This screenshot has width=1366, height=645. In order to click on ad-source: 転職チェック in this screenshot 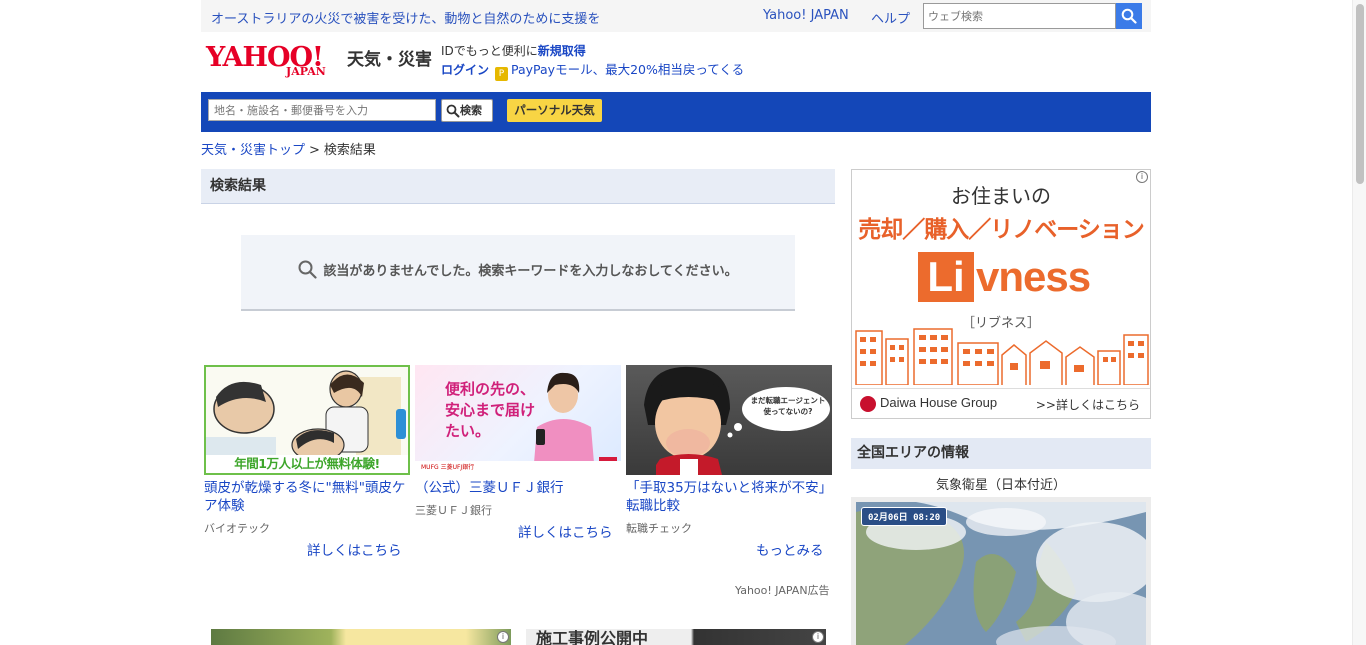, I will do `click(659, 528)`.